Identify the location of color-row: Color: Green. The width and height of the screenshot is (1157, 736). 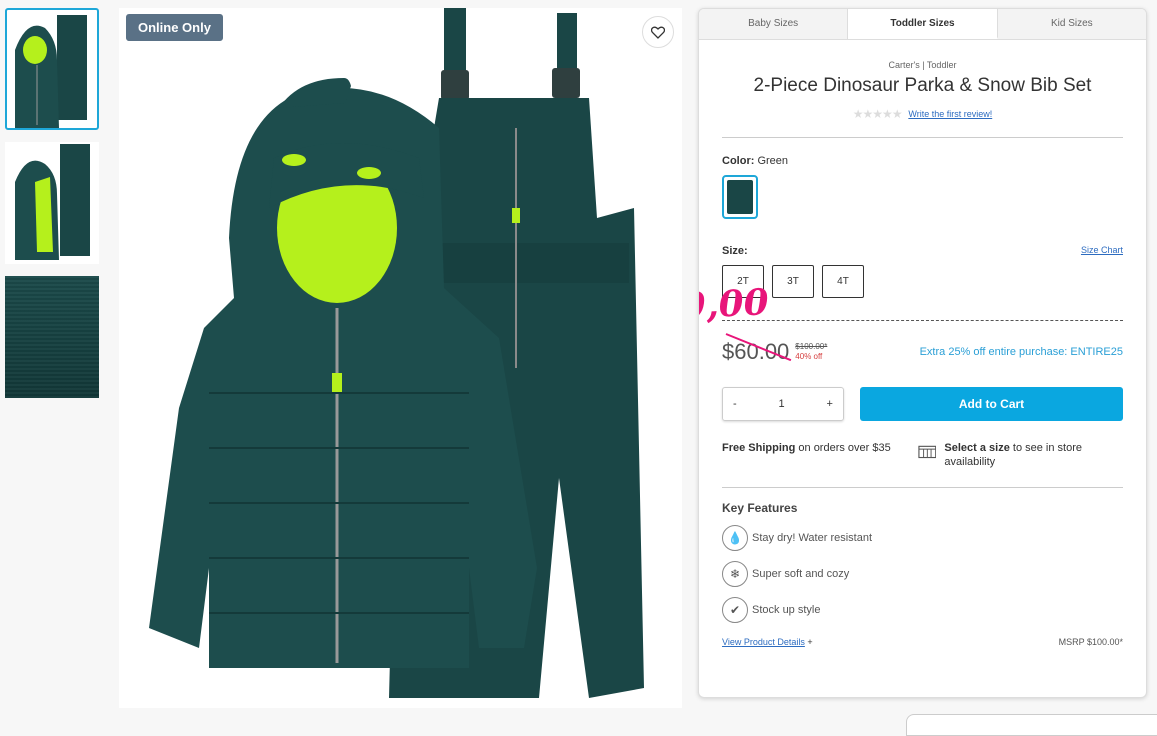
(922, 161).